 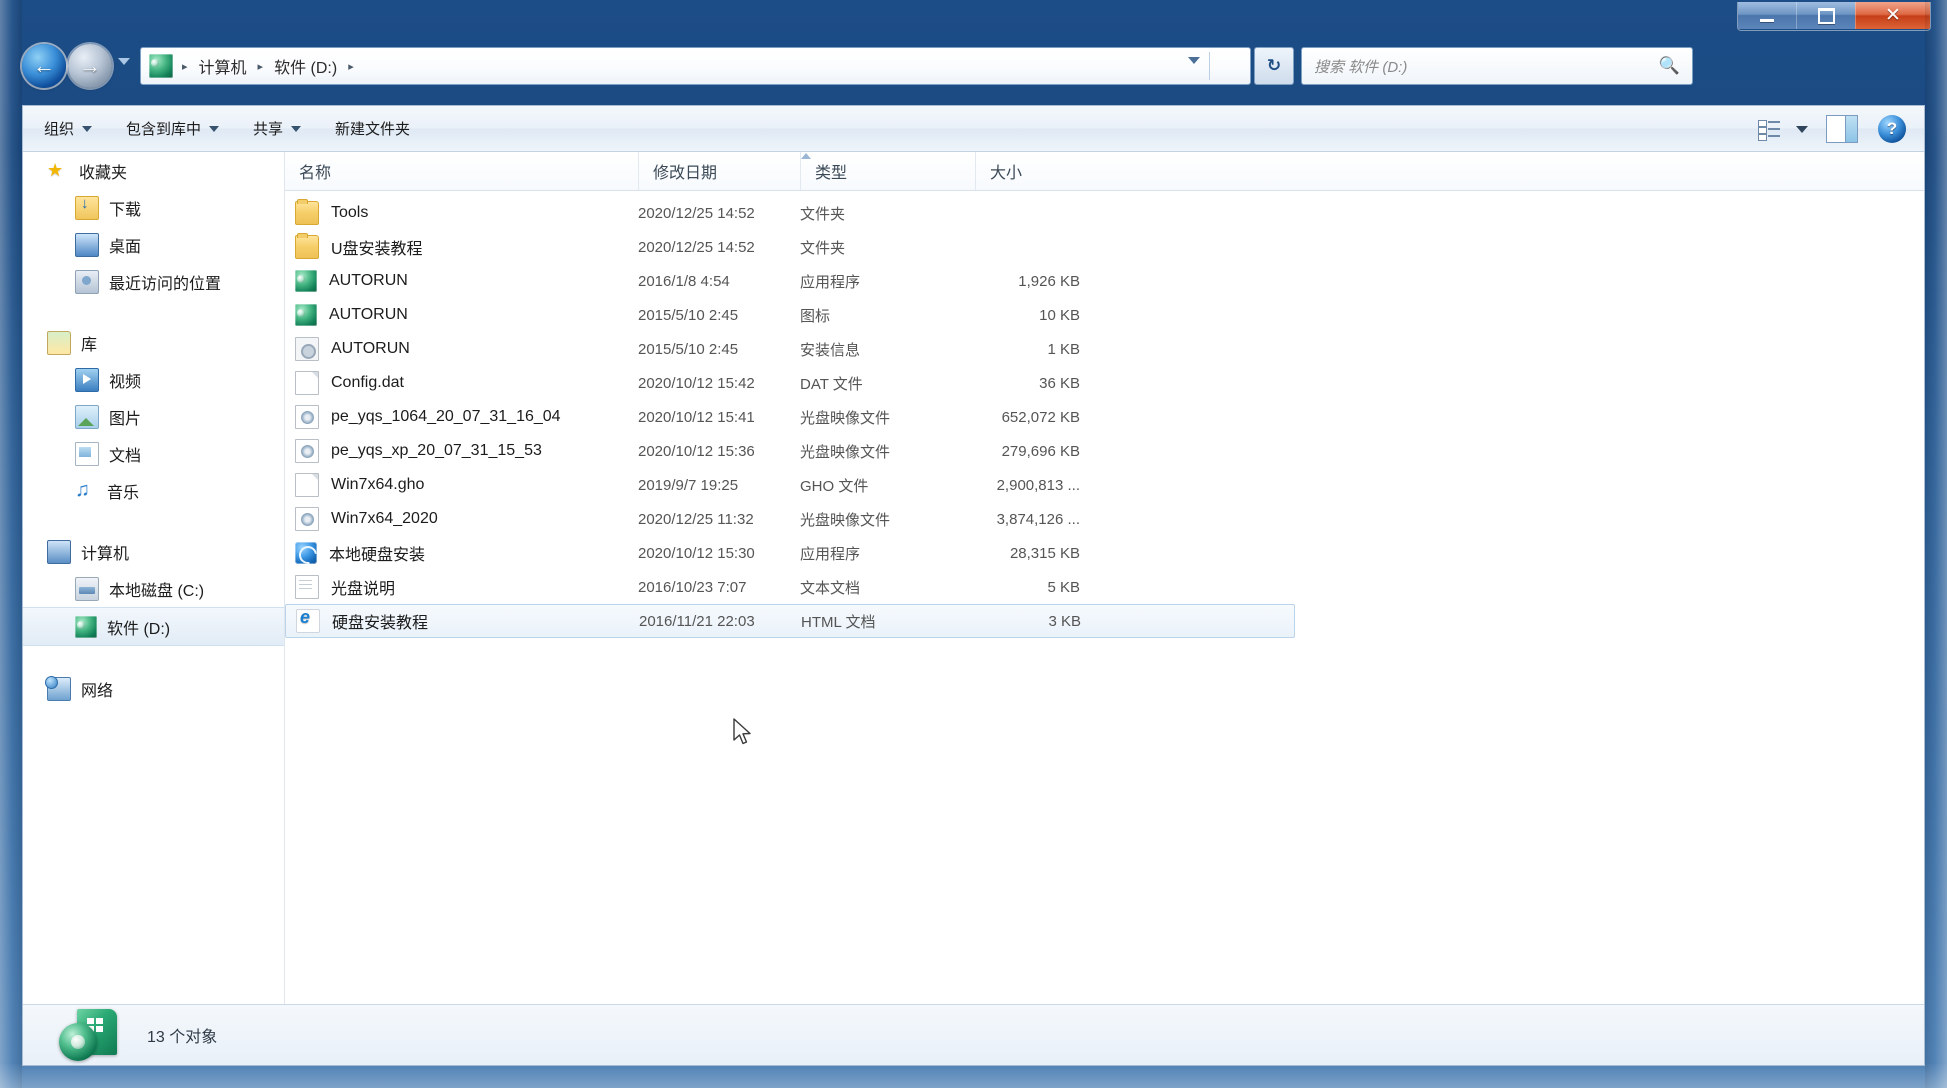 What do you see at coordinates (153, 551) in the screenshot?
I see `sidebar-group-computer: 计算机` at bounding box center [153, 551].